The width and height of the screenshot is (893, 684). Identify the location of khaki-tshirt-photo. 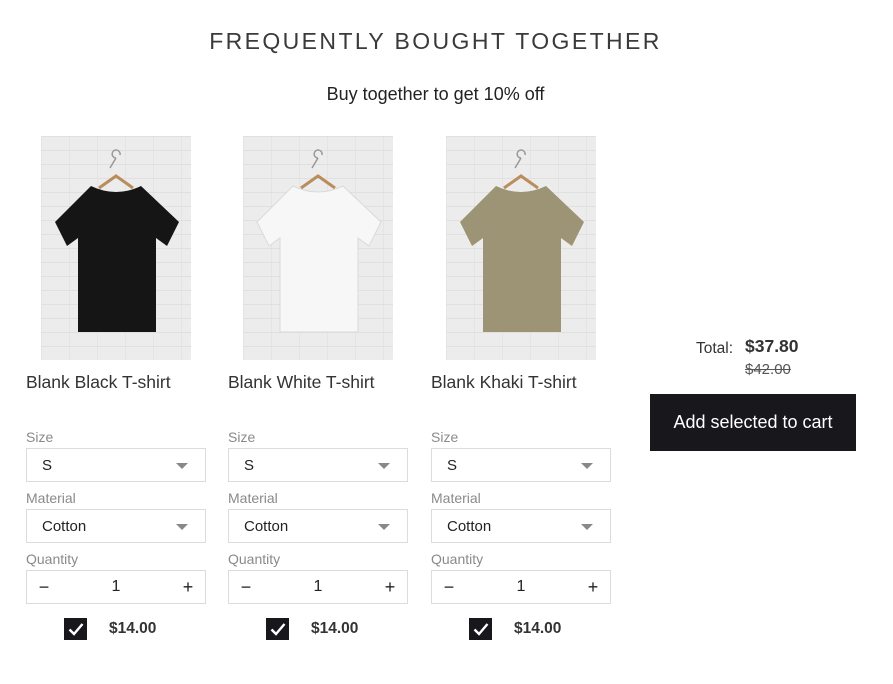
(521, 248).